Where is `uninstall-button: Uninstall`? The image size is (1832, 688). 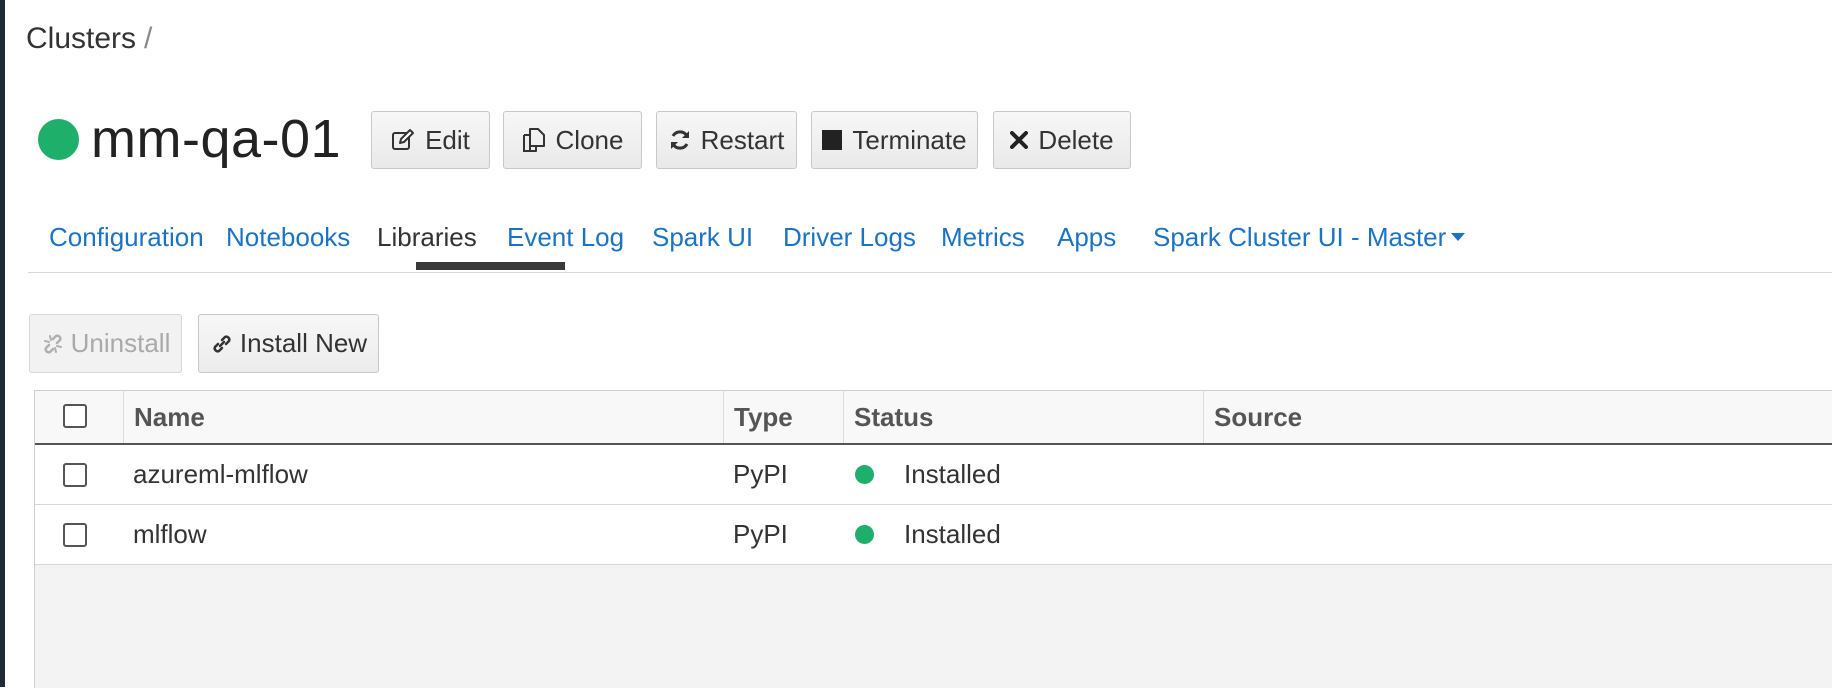
uninstall-button: Uninstall is located at coordinates (105, 343).